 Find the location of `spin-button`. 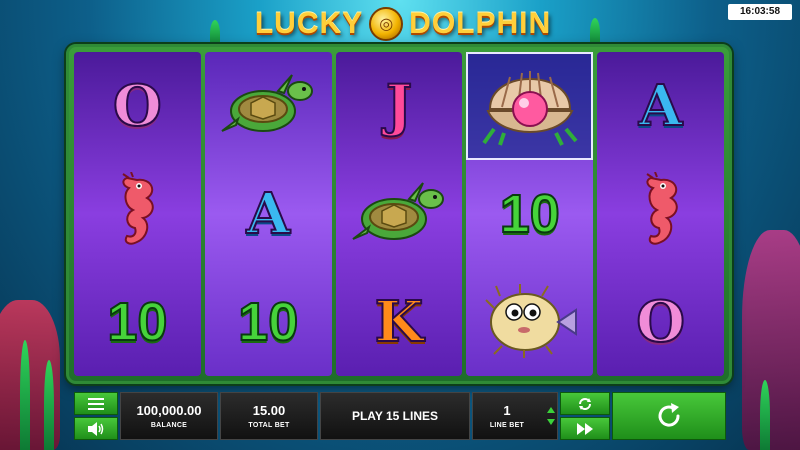

spin-button is located at coordinates (669, 416).